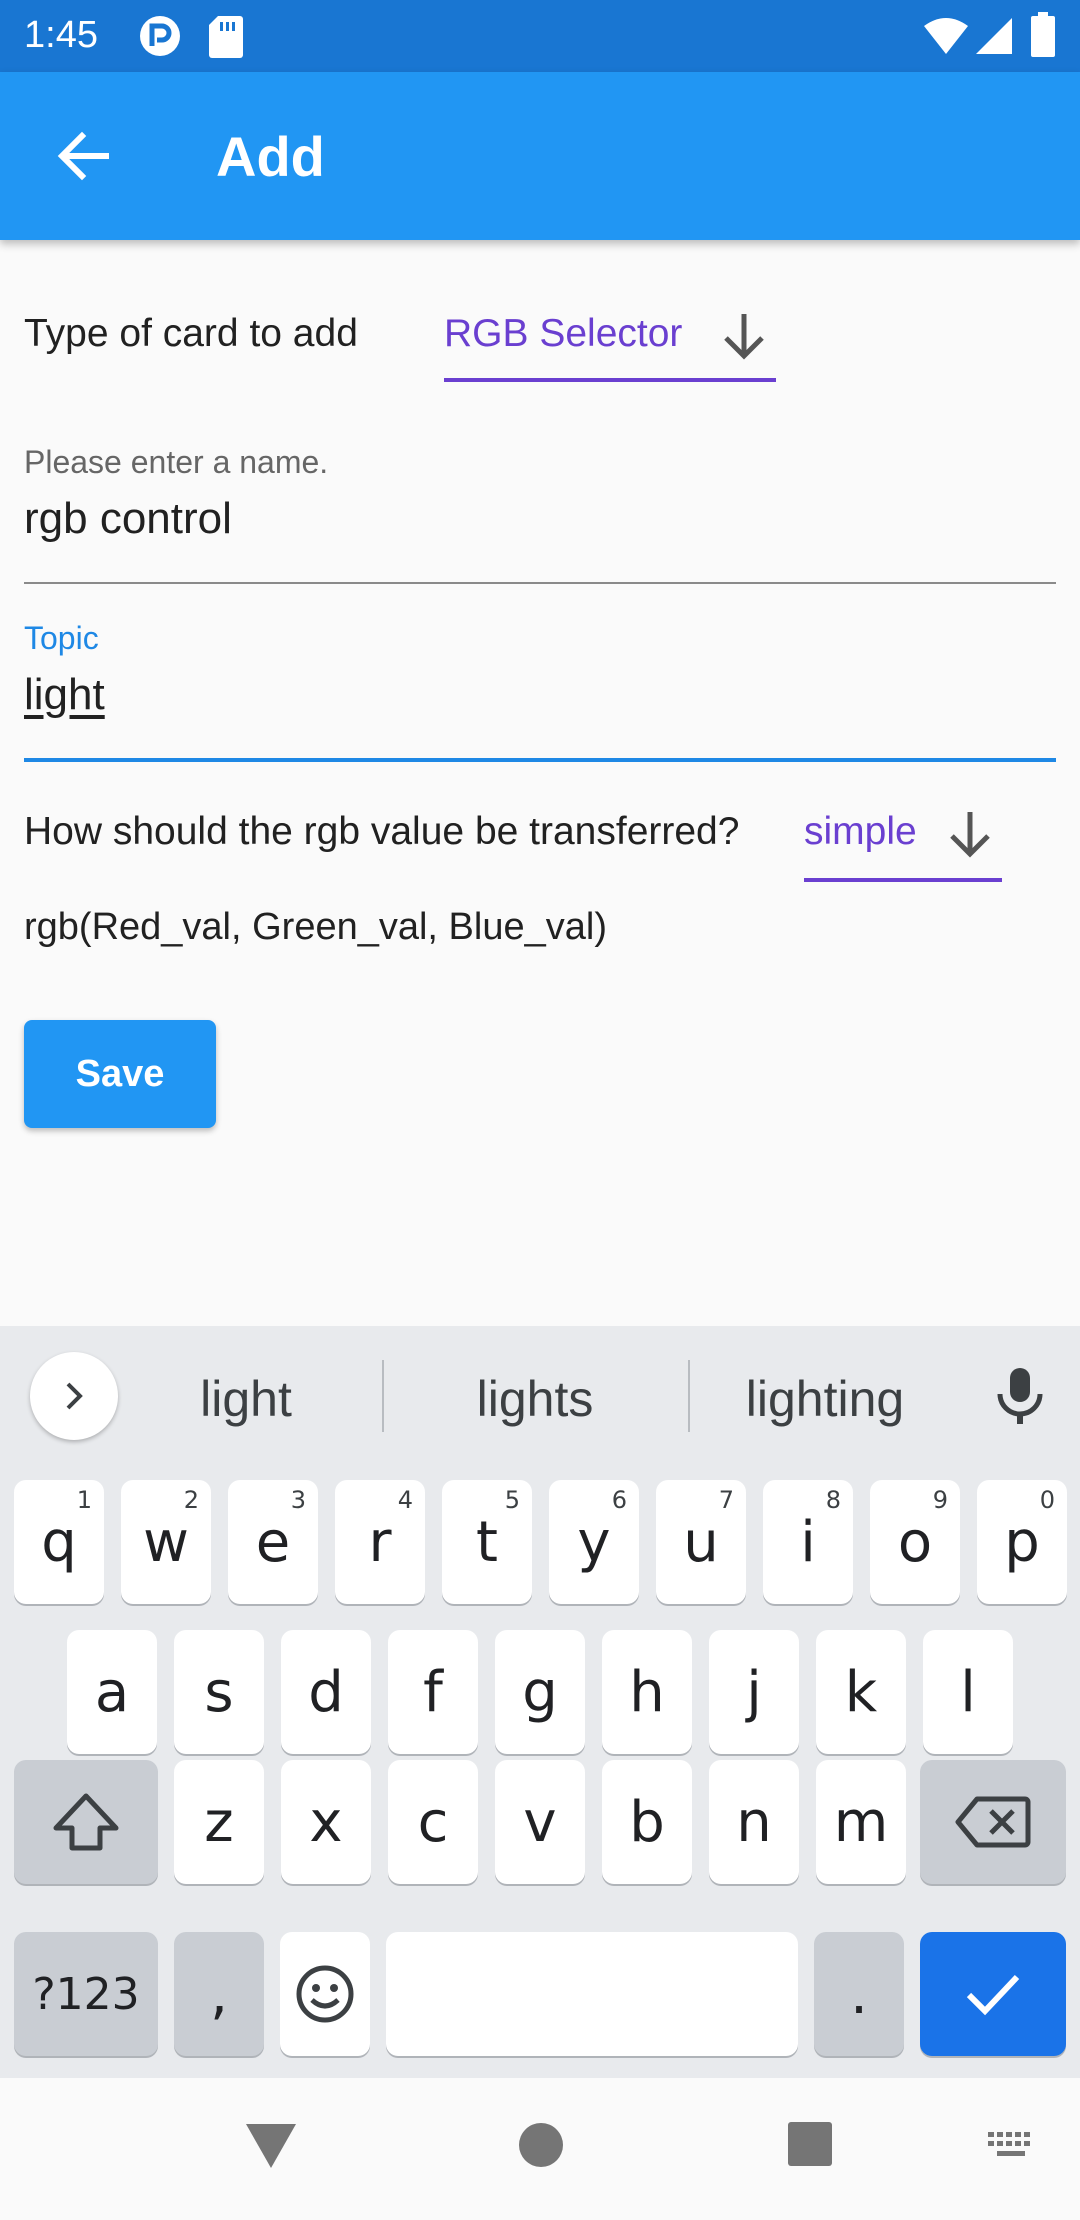 The width and height of the screenshot is (1080, 2220). Describe the element at coordinates (861, 1692) in the screenshot. I see `key-k: k` at that location.